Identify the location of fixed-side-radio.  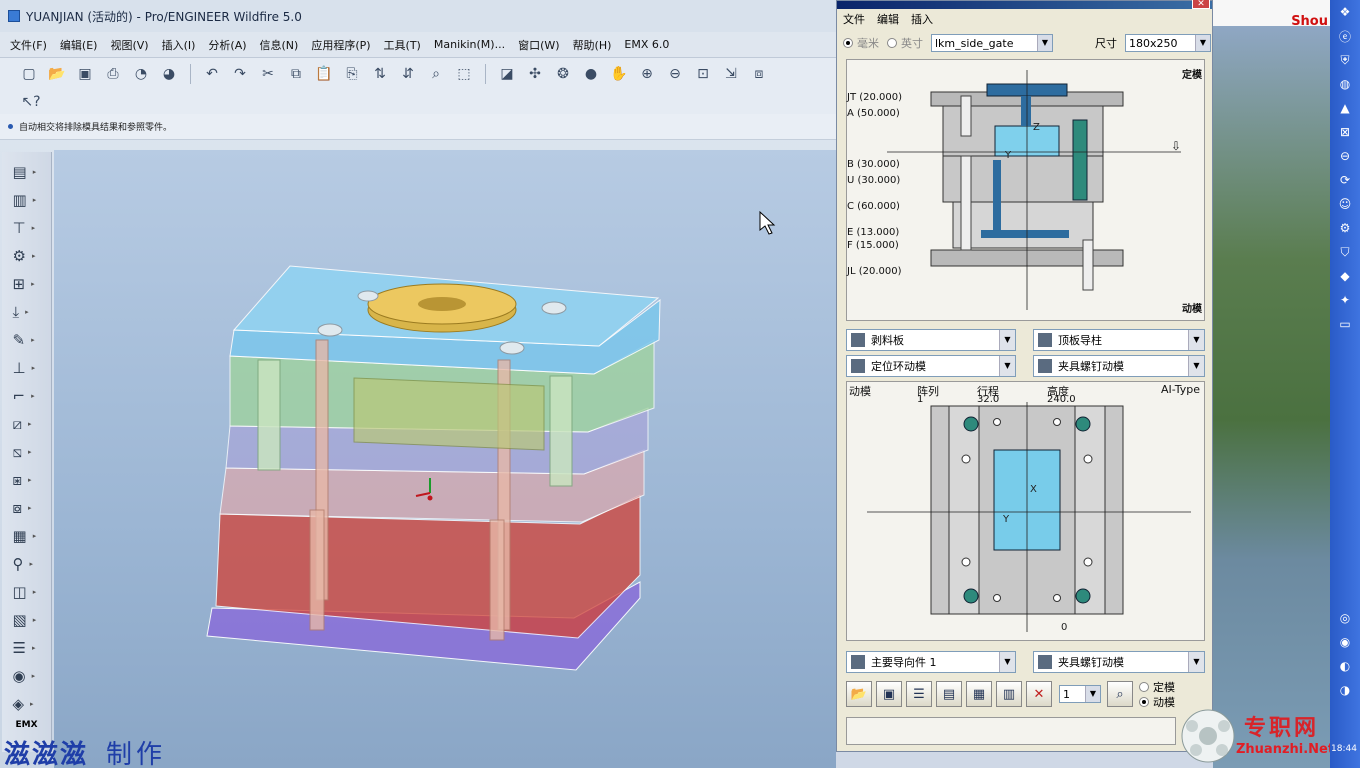
(1144, 686).